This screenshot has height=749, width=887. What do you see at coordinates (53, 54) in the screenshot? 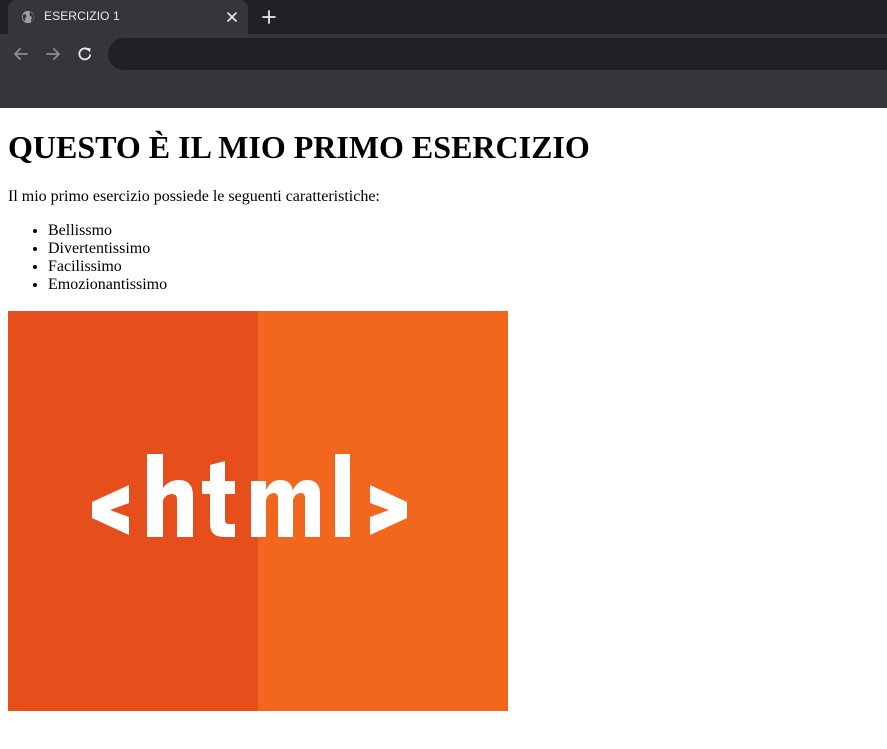
I see `forward-arrow-icon` at bounding box center [53, 54].